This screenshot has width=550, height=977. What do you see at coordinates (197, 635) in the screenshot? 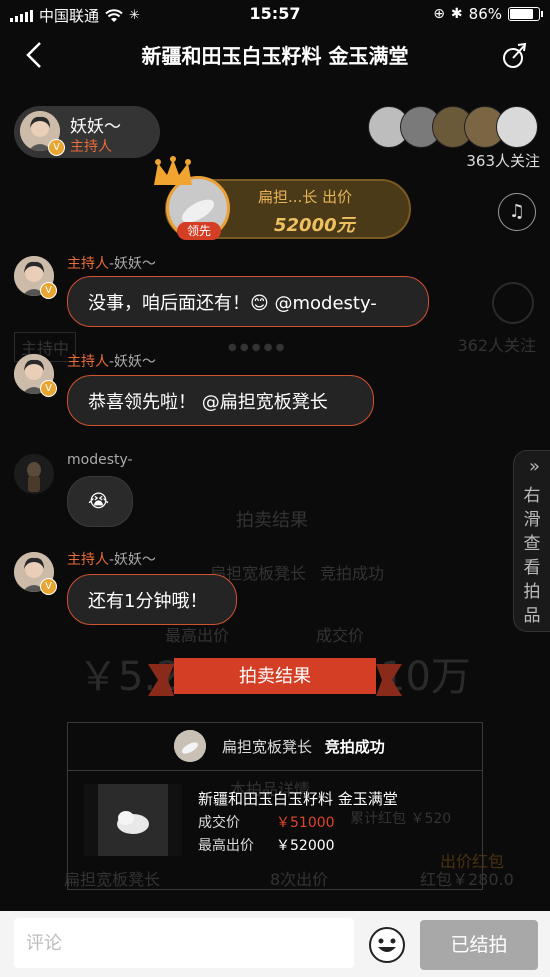
I see `bg-highest-label: 最高出价` at bounding box center [197, 635].